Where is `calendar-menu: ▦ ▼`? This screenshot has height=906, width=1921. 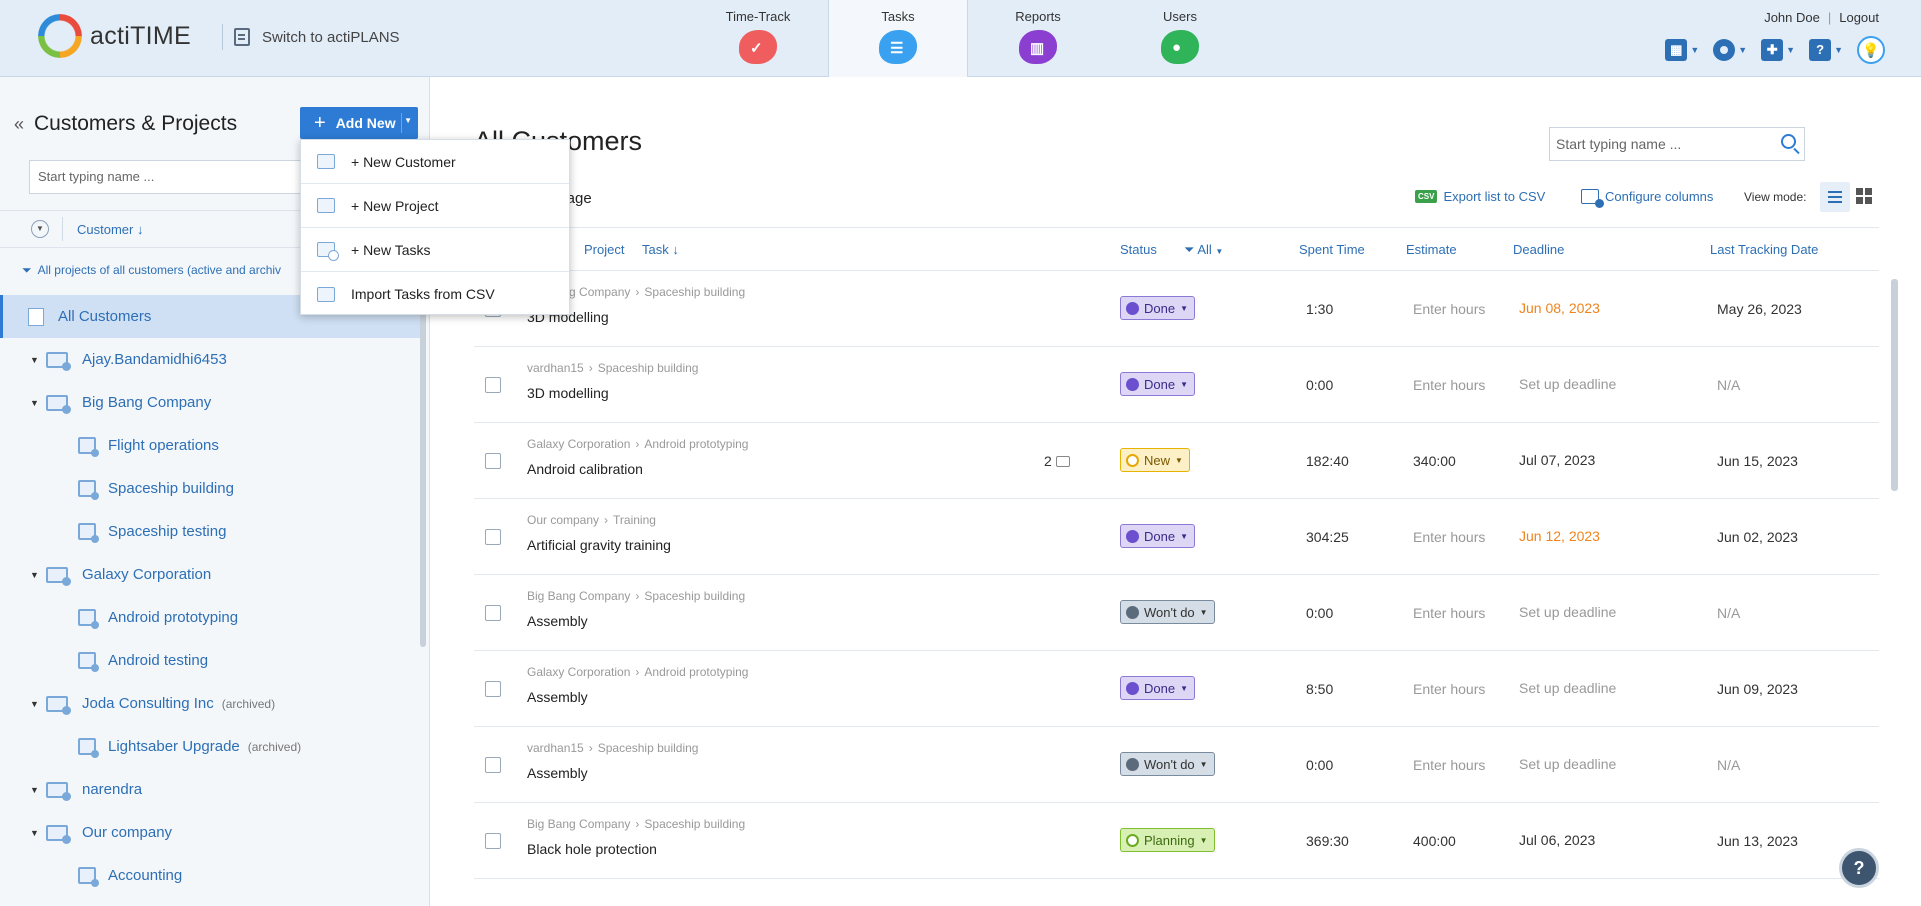 calendar-menu: ▦ ▼ is located at coordinates (1682, 50).